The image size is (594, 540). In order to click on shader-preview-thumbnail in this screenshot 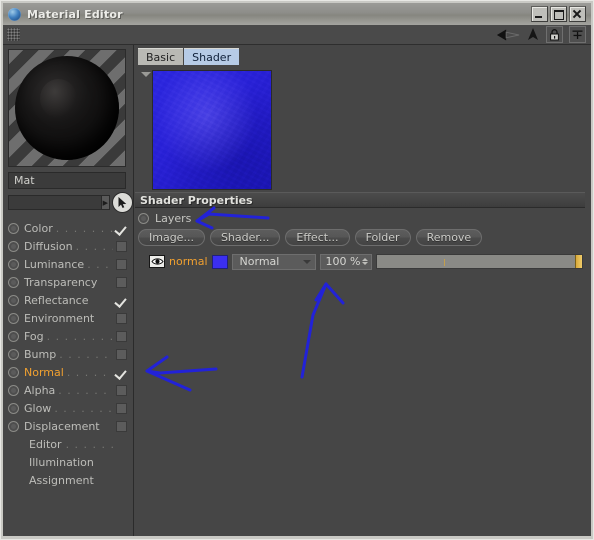, I will do `click(212, 130)`.